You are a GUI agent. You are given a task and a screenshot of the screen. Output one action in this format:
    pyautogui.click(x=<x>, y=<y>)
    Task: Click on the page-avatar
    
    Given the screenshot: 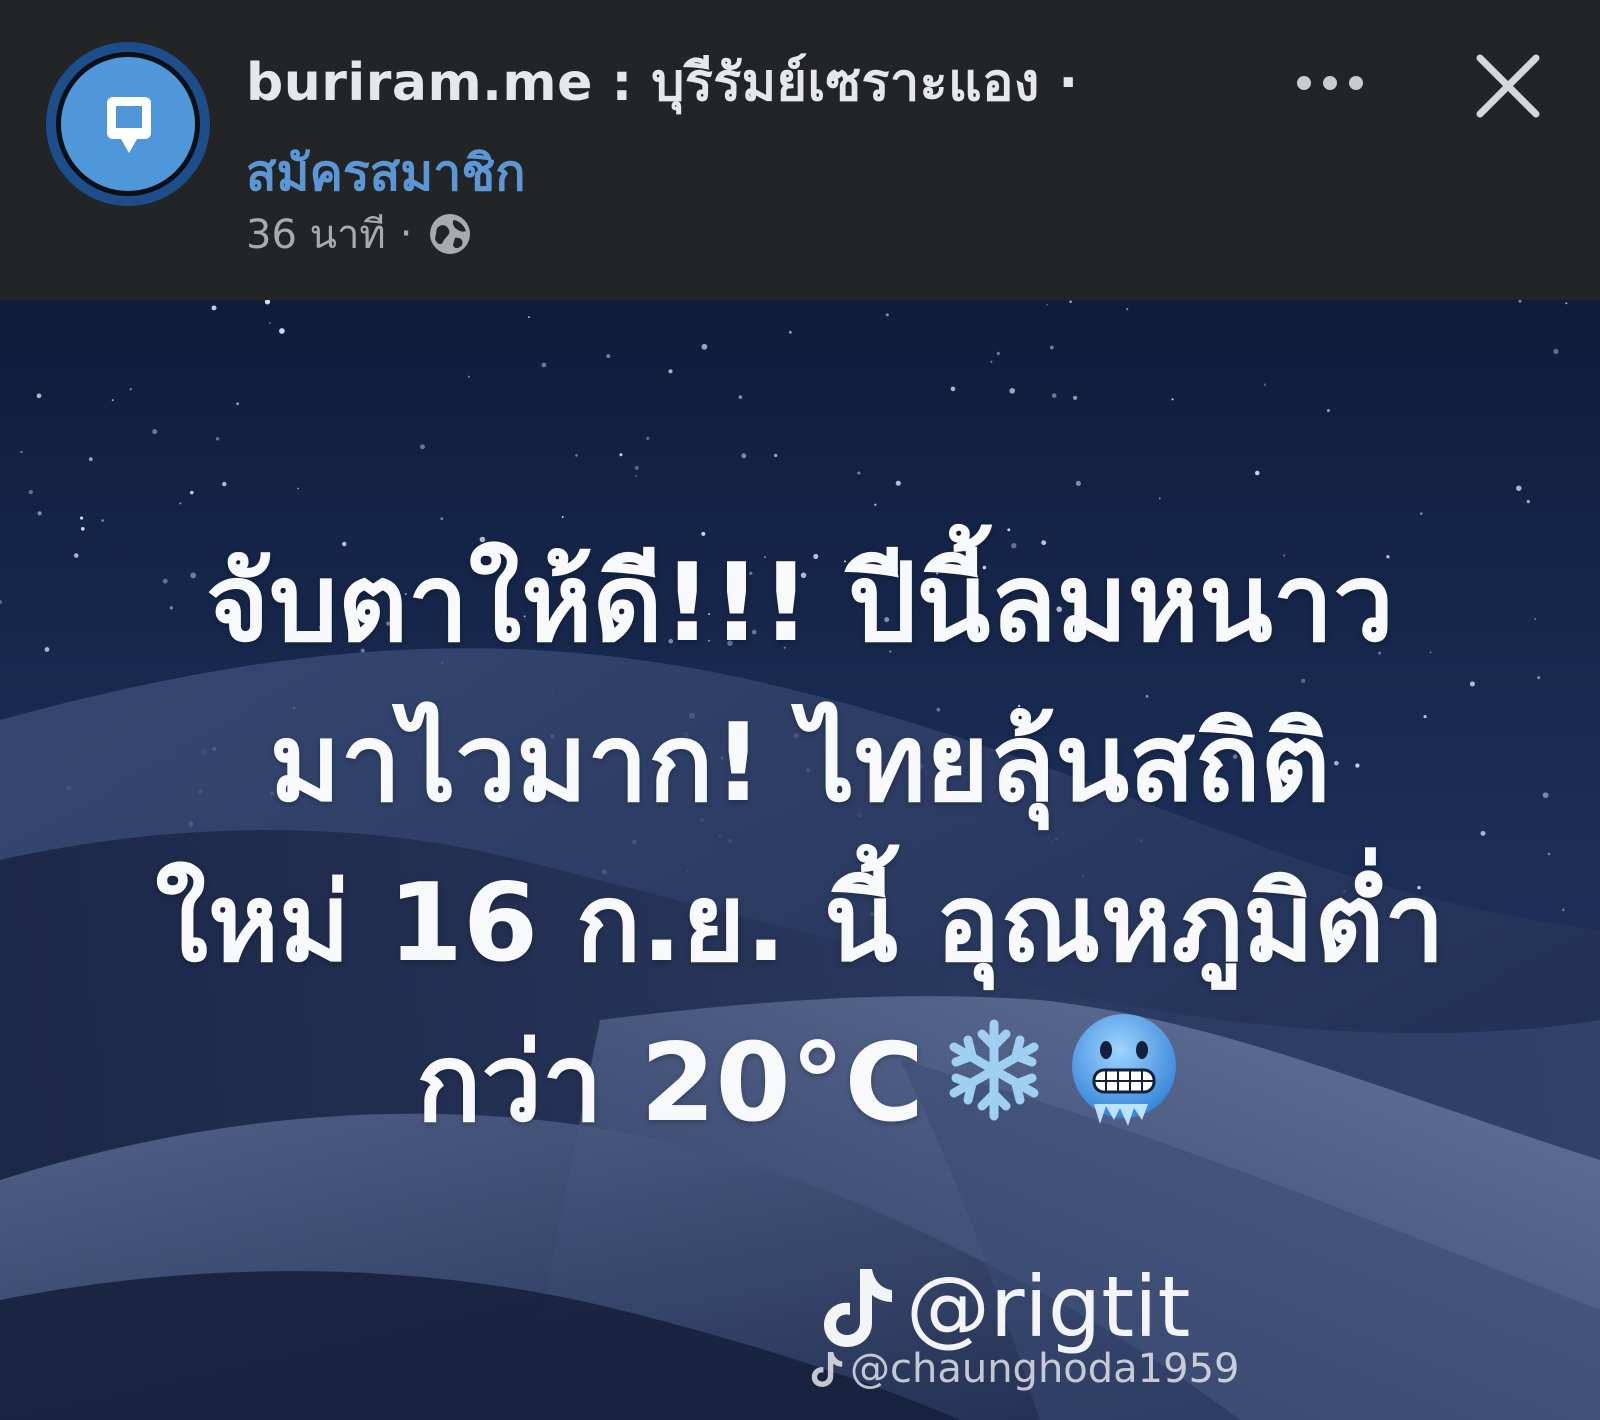 What is the action you would take?
    pyautogui.click(x=128, y=124)
    